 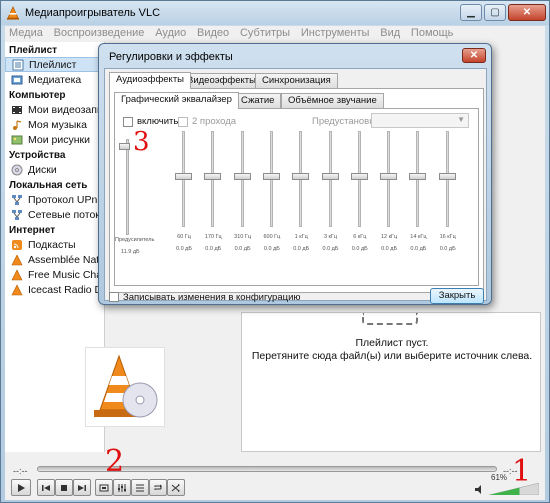 I want to click on shuffle-icon, so click(x=175, y=487).